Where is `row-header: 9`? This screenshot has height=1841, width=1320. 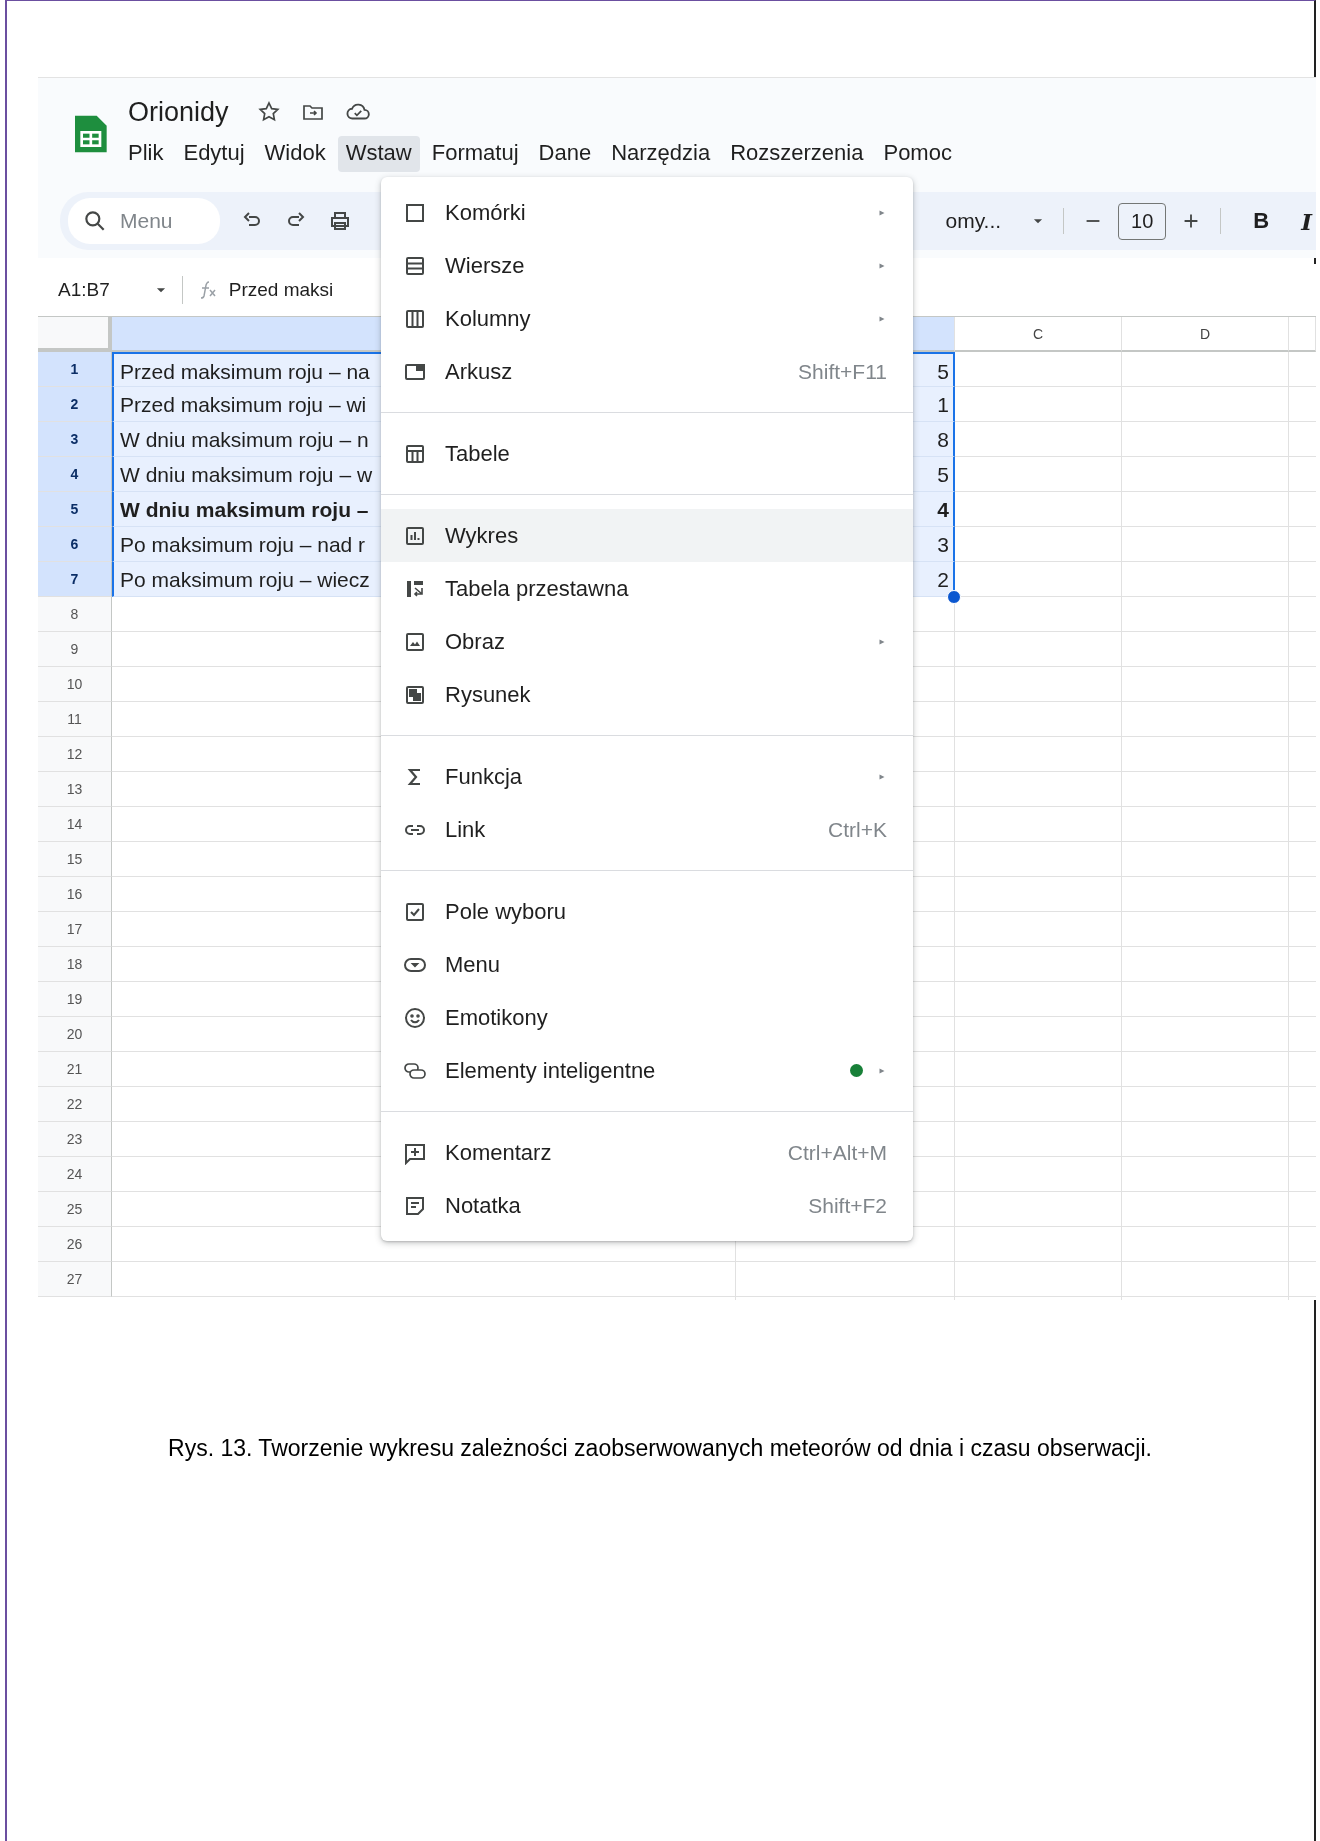 row-header: 9 is located at coordinates (75, 649).